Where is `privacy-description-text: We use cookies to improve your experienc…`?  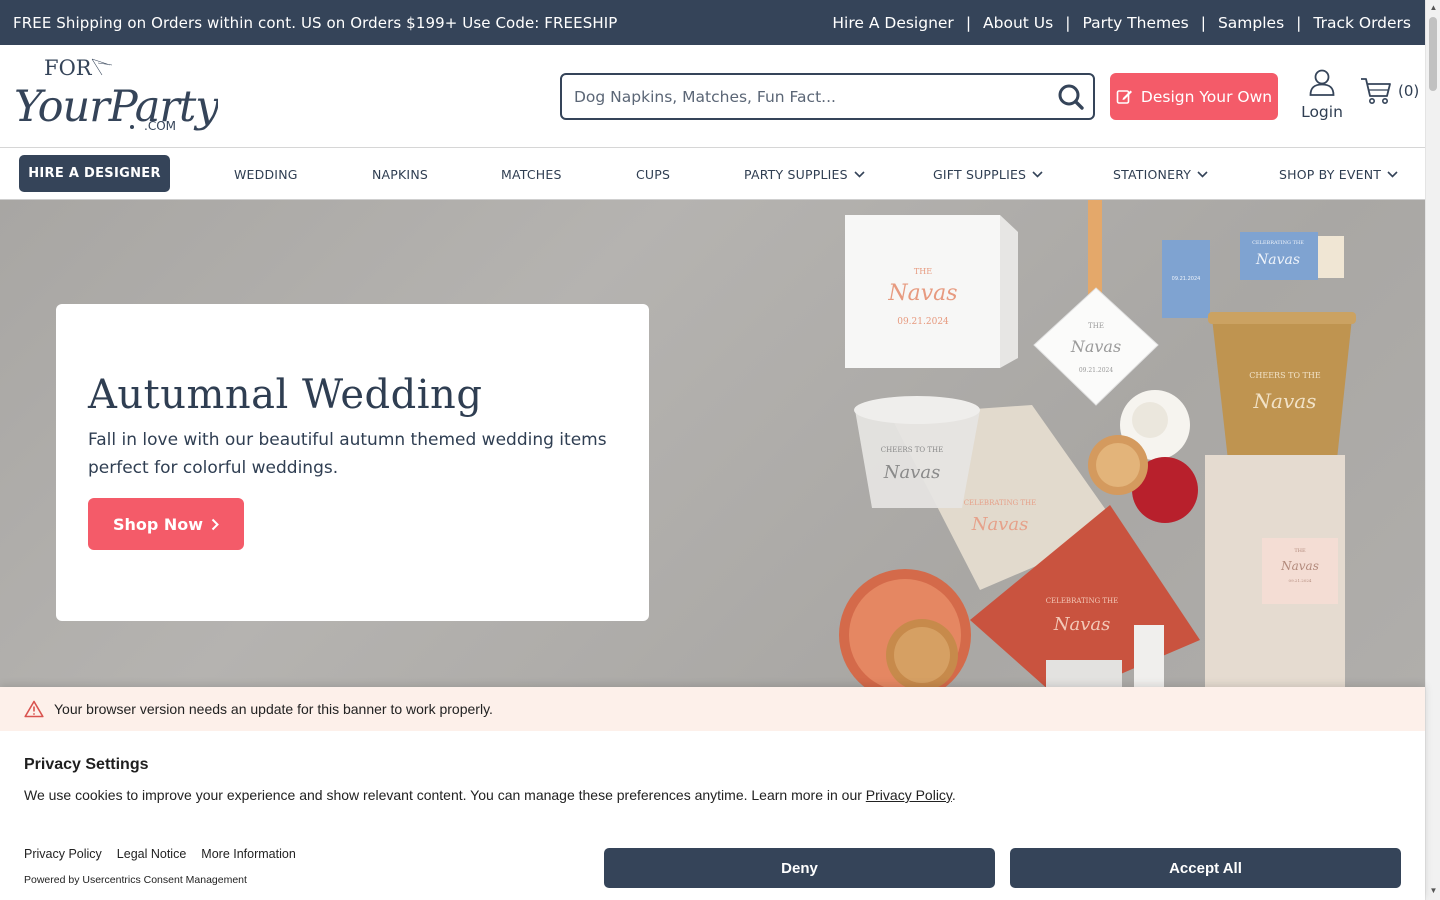 privacy-description-text: We use cookies to improve your experienc… is located at coordinates (445, 795).